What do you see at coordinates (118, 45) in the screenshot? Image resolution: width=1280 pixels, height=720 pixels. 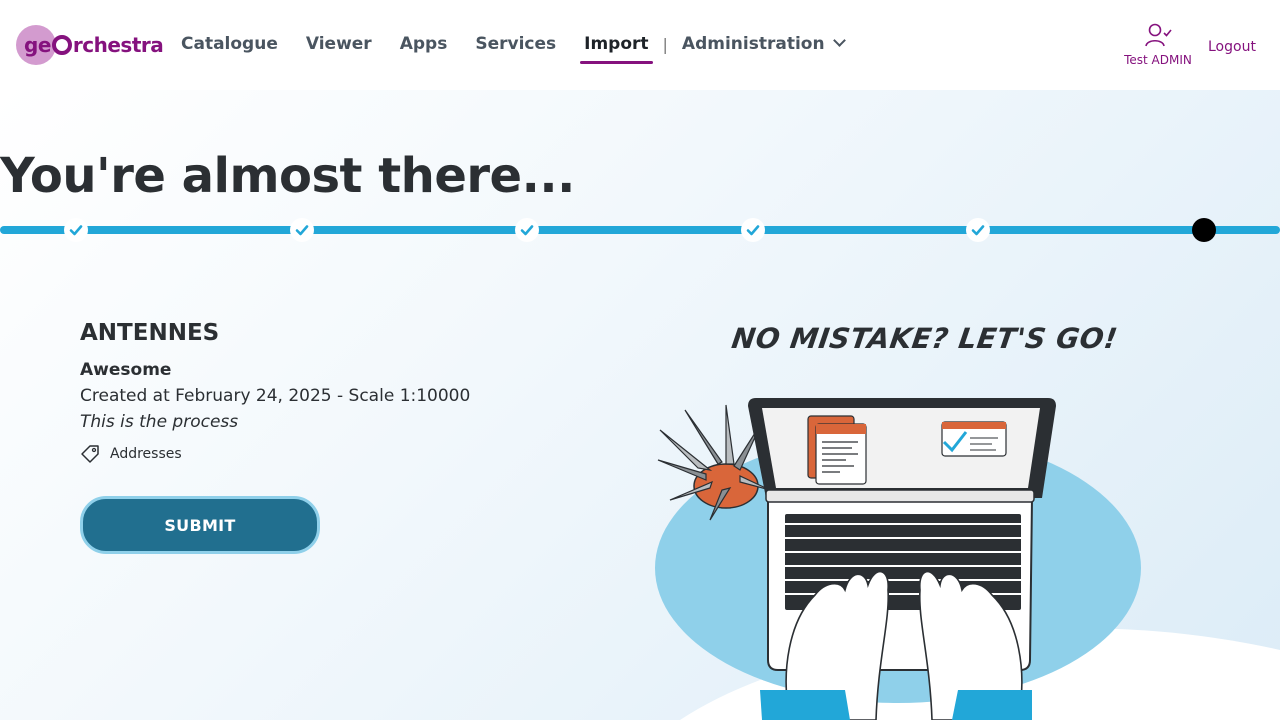 I see `logo-text-suffix: rchestra` at bounding box center [118, 45].